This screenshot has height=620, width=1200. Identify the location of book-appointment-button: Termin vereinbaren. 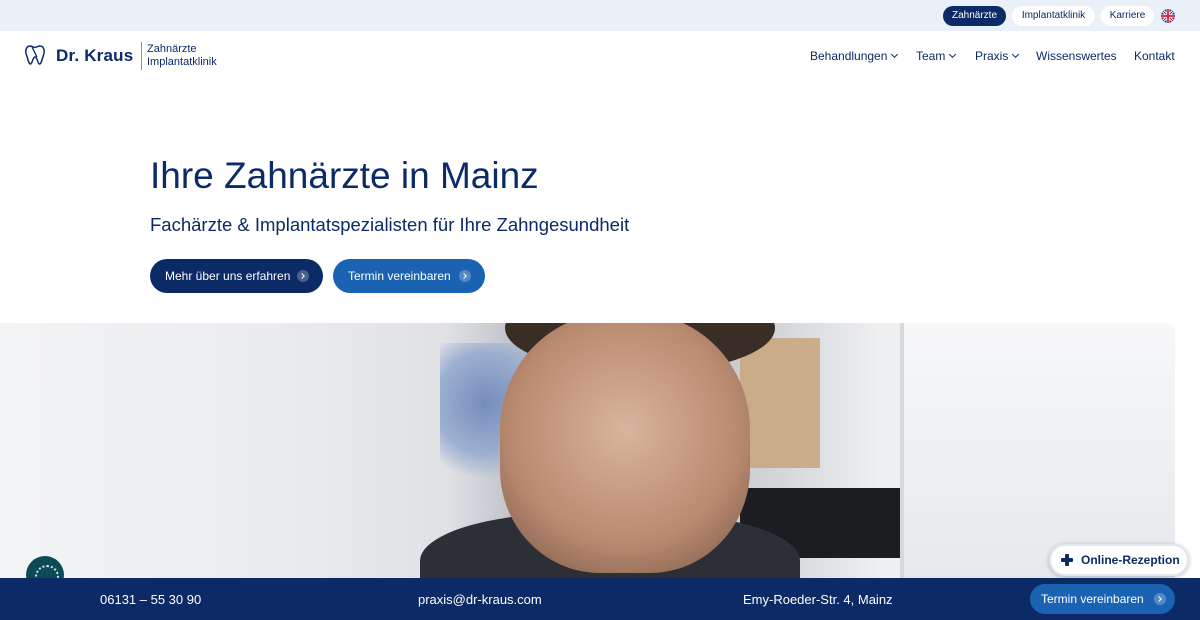
(409, 276).